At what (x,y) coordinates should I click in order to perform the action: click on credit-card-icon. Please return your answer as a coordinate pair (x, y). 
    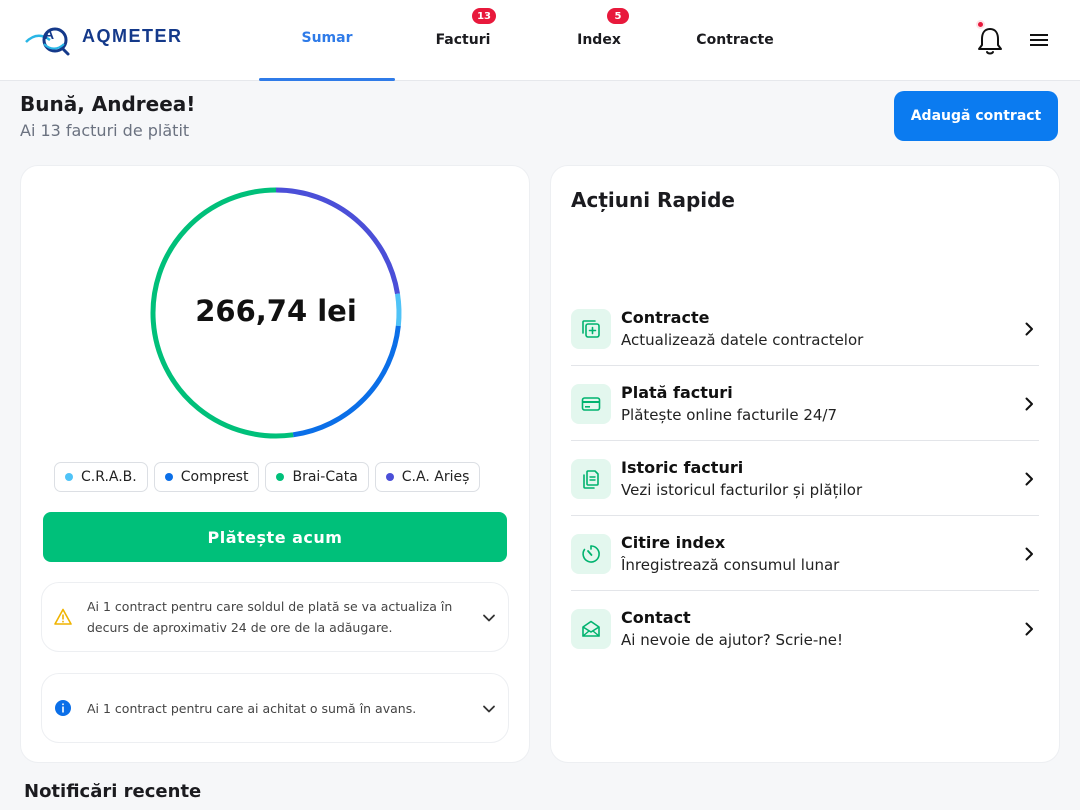
    Looking at the image, I should click on (591, 404).